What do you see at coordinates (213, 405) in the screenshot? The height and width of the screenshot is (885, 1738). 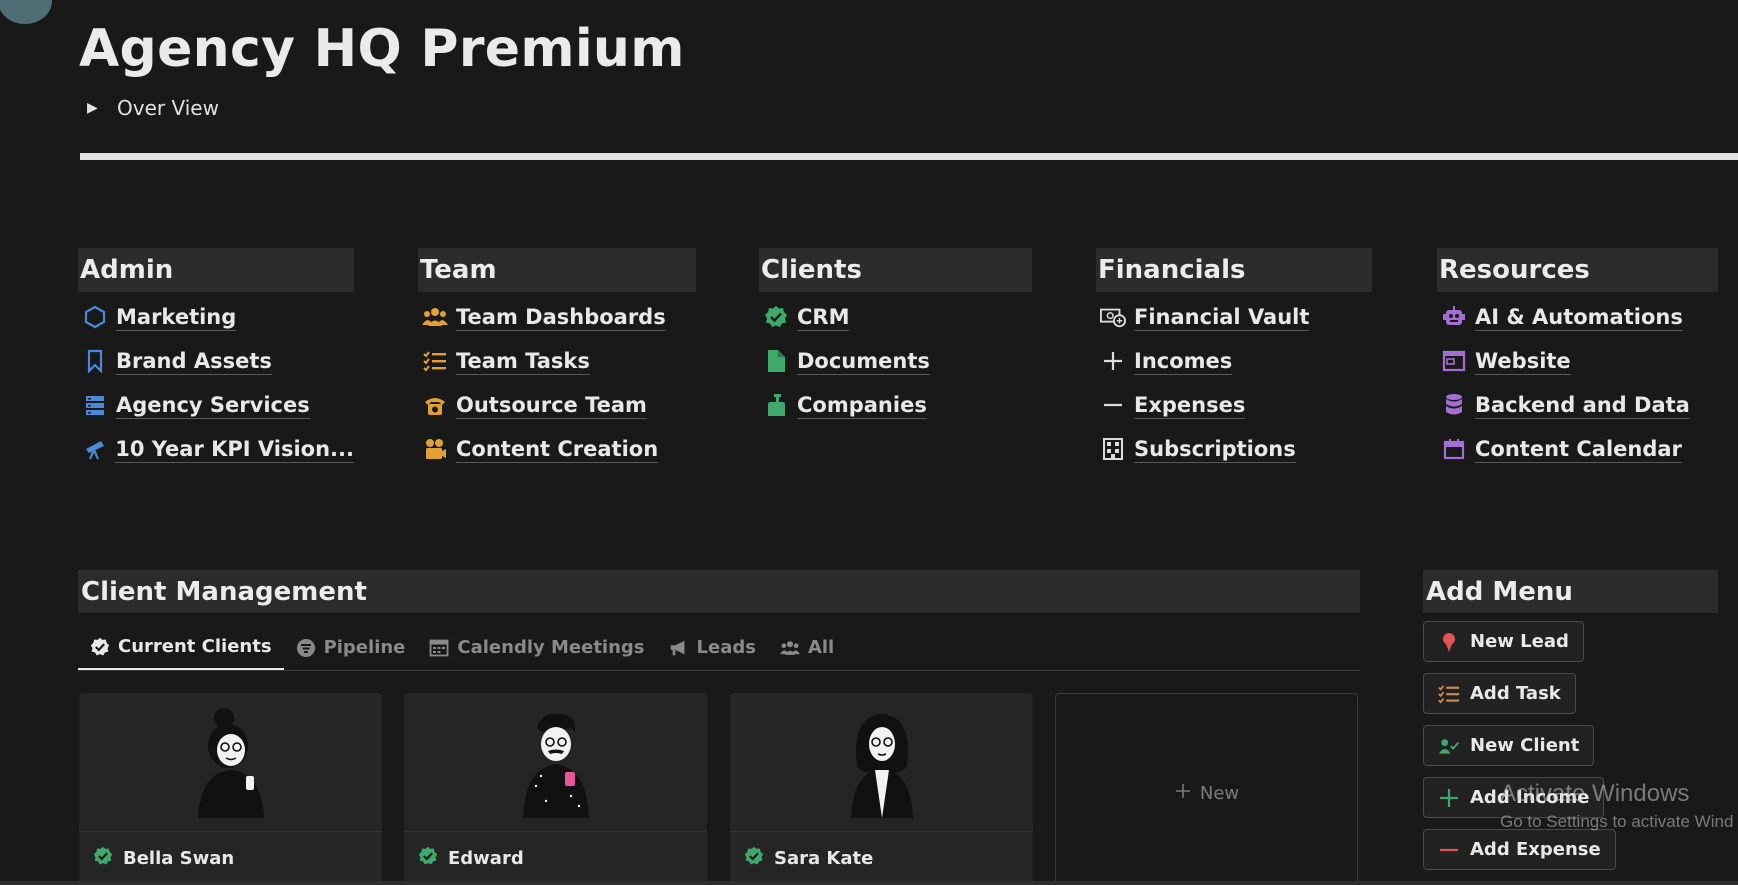 I see `link-label: Agency Services` at bounding box center [213, 405].